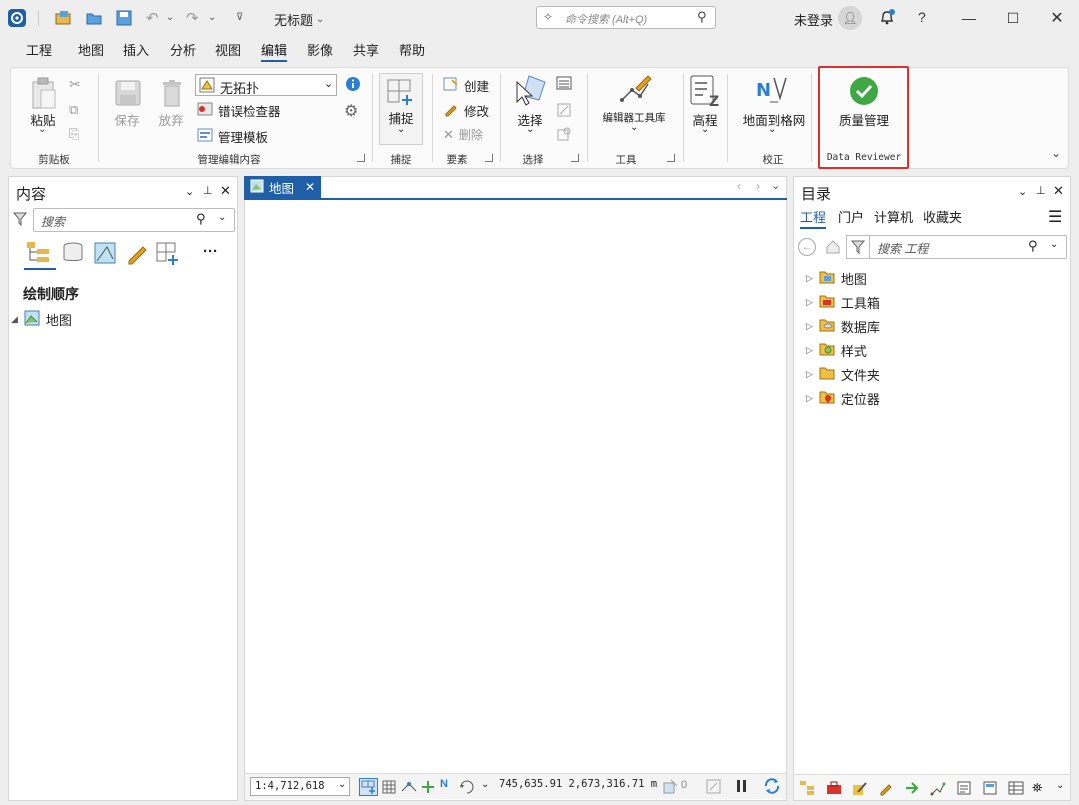 Image resolution: width=1079 pixels, height=805 pixels. I want to click on avatar-icon: 👤︎, so click(850, 18).